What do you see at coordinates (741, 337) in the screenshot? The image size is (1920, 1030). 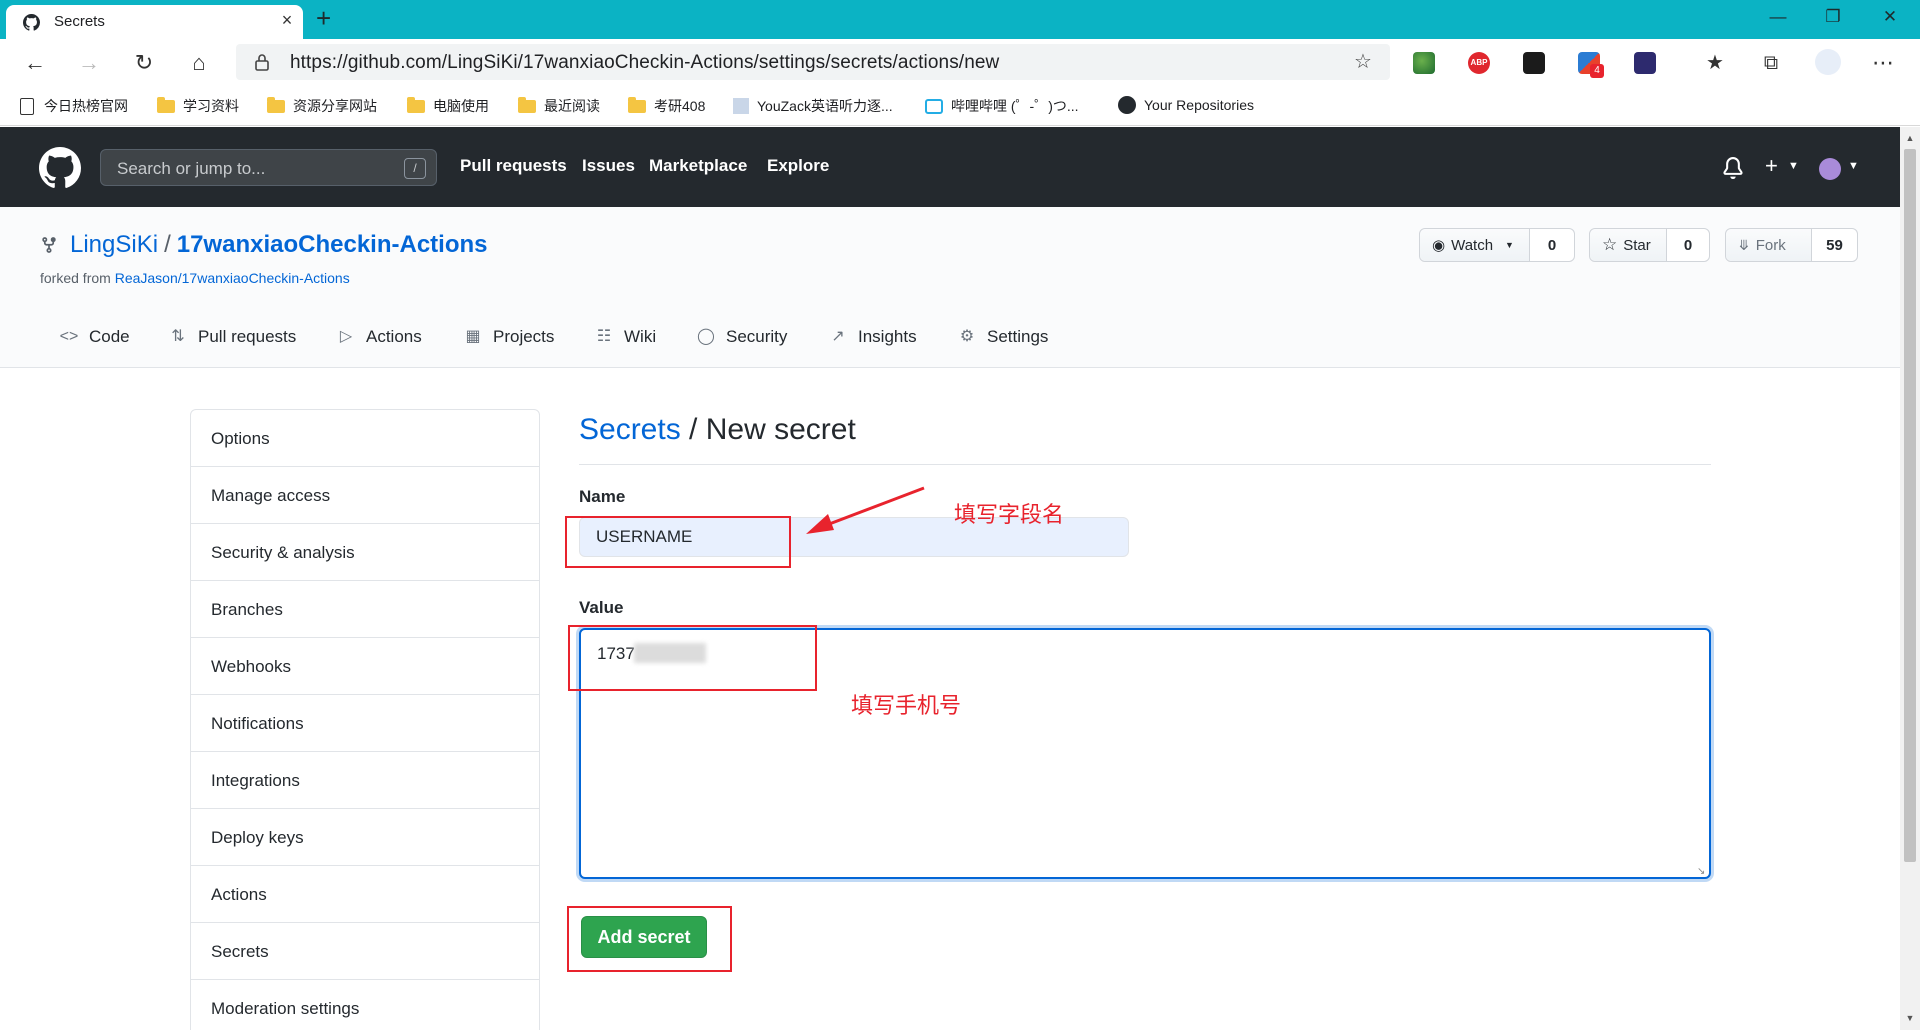 I see `tab-security: ◯ Security` at bounding box center [741, 337].